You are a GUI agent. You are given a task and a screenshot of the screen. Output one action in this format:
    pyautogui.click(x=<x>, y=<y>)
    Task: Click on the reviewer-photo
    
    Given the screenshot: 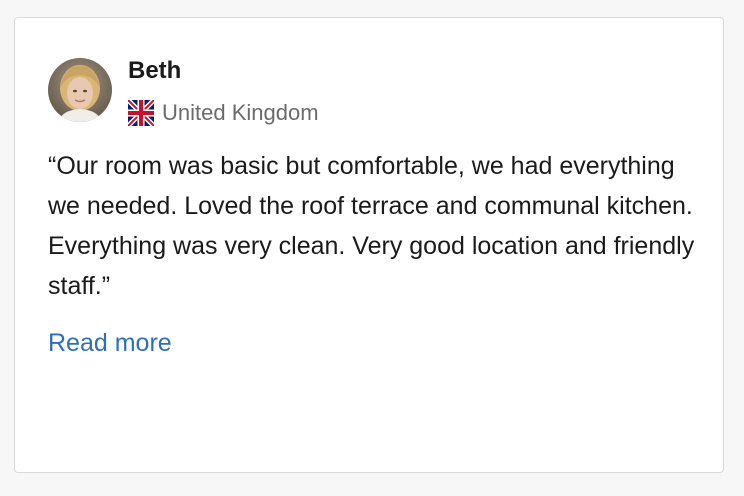 What is the action you would take?
    pyautogui.click(x=80, y=90)
    